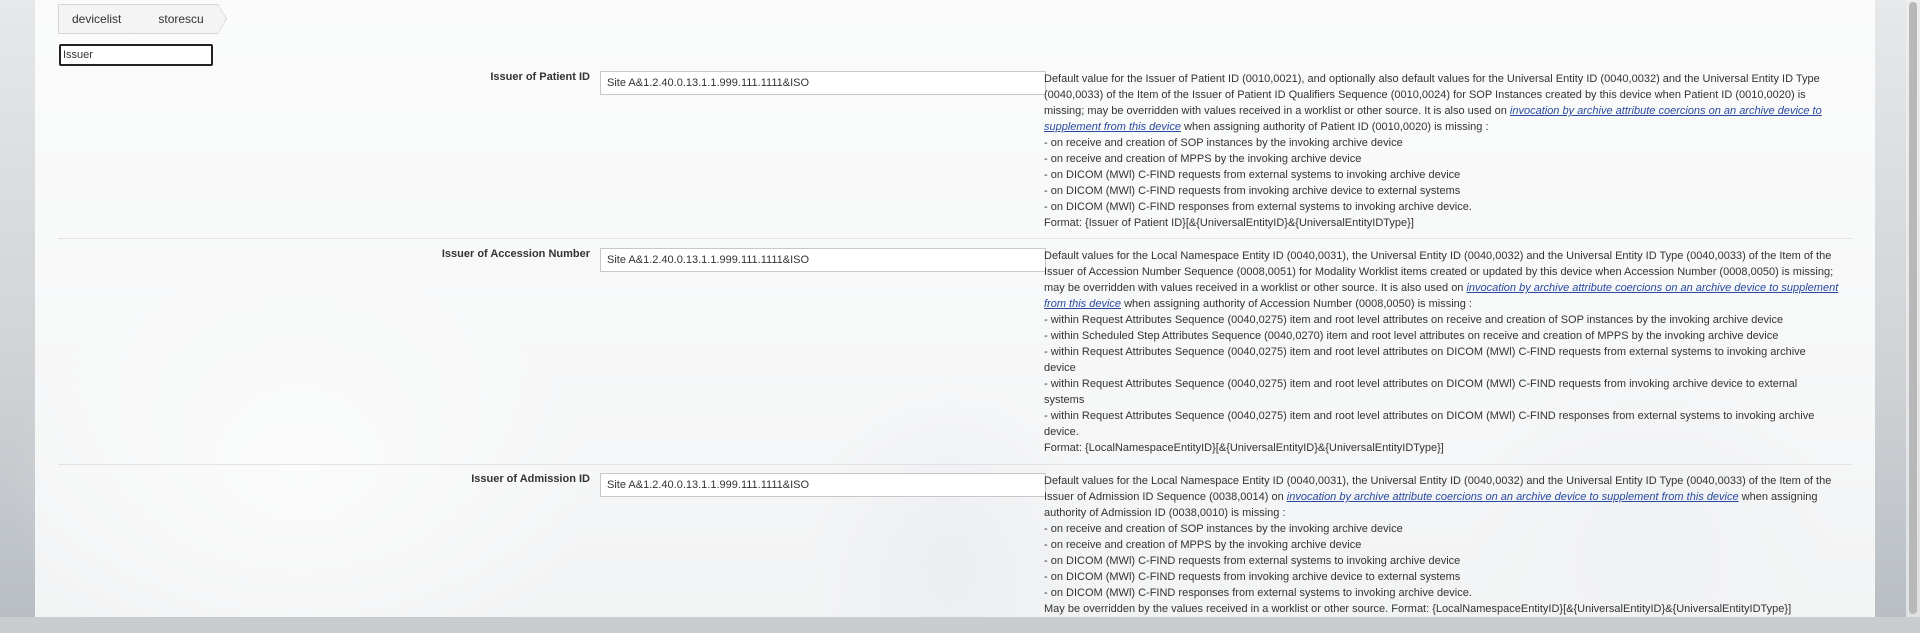 The image size is (1920, 633). I want to click on setting-label: Issuer of Patient ID, so click(540, 77).